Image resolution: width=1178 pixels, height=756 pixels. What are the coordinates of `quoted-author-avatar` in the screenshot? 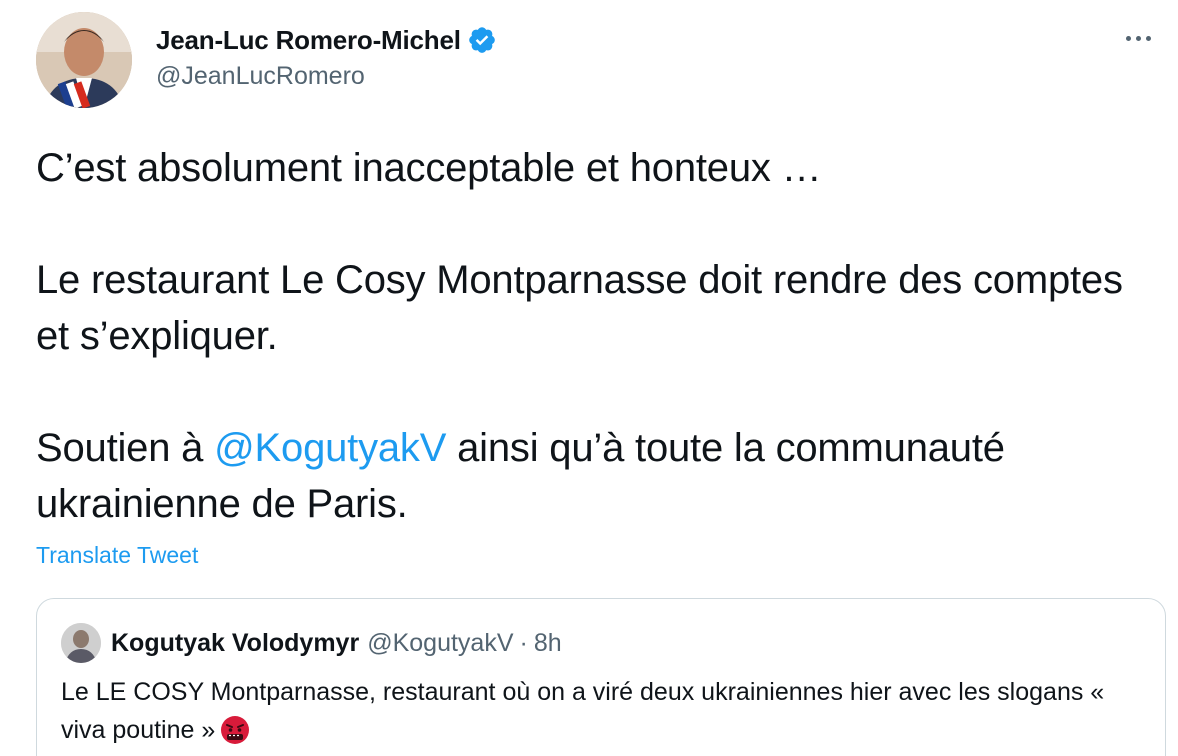 It's located at (81, 643).